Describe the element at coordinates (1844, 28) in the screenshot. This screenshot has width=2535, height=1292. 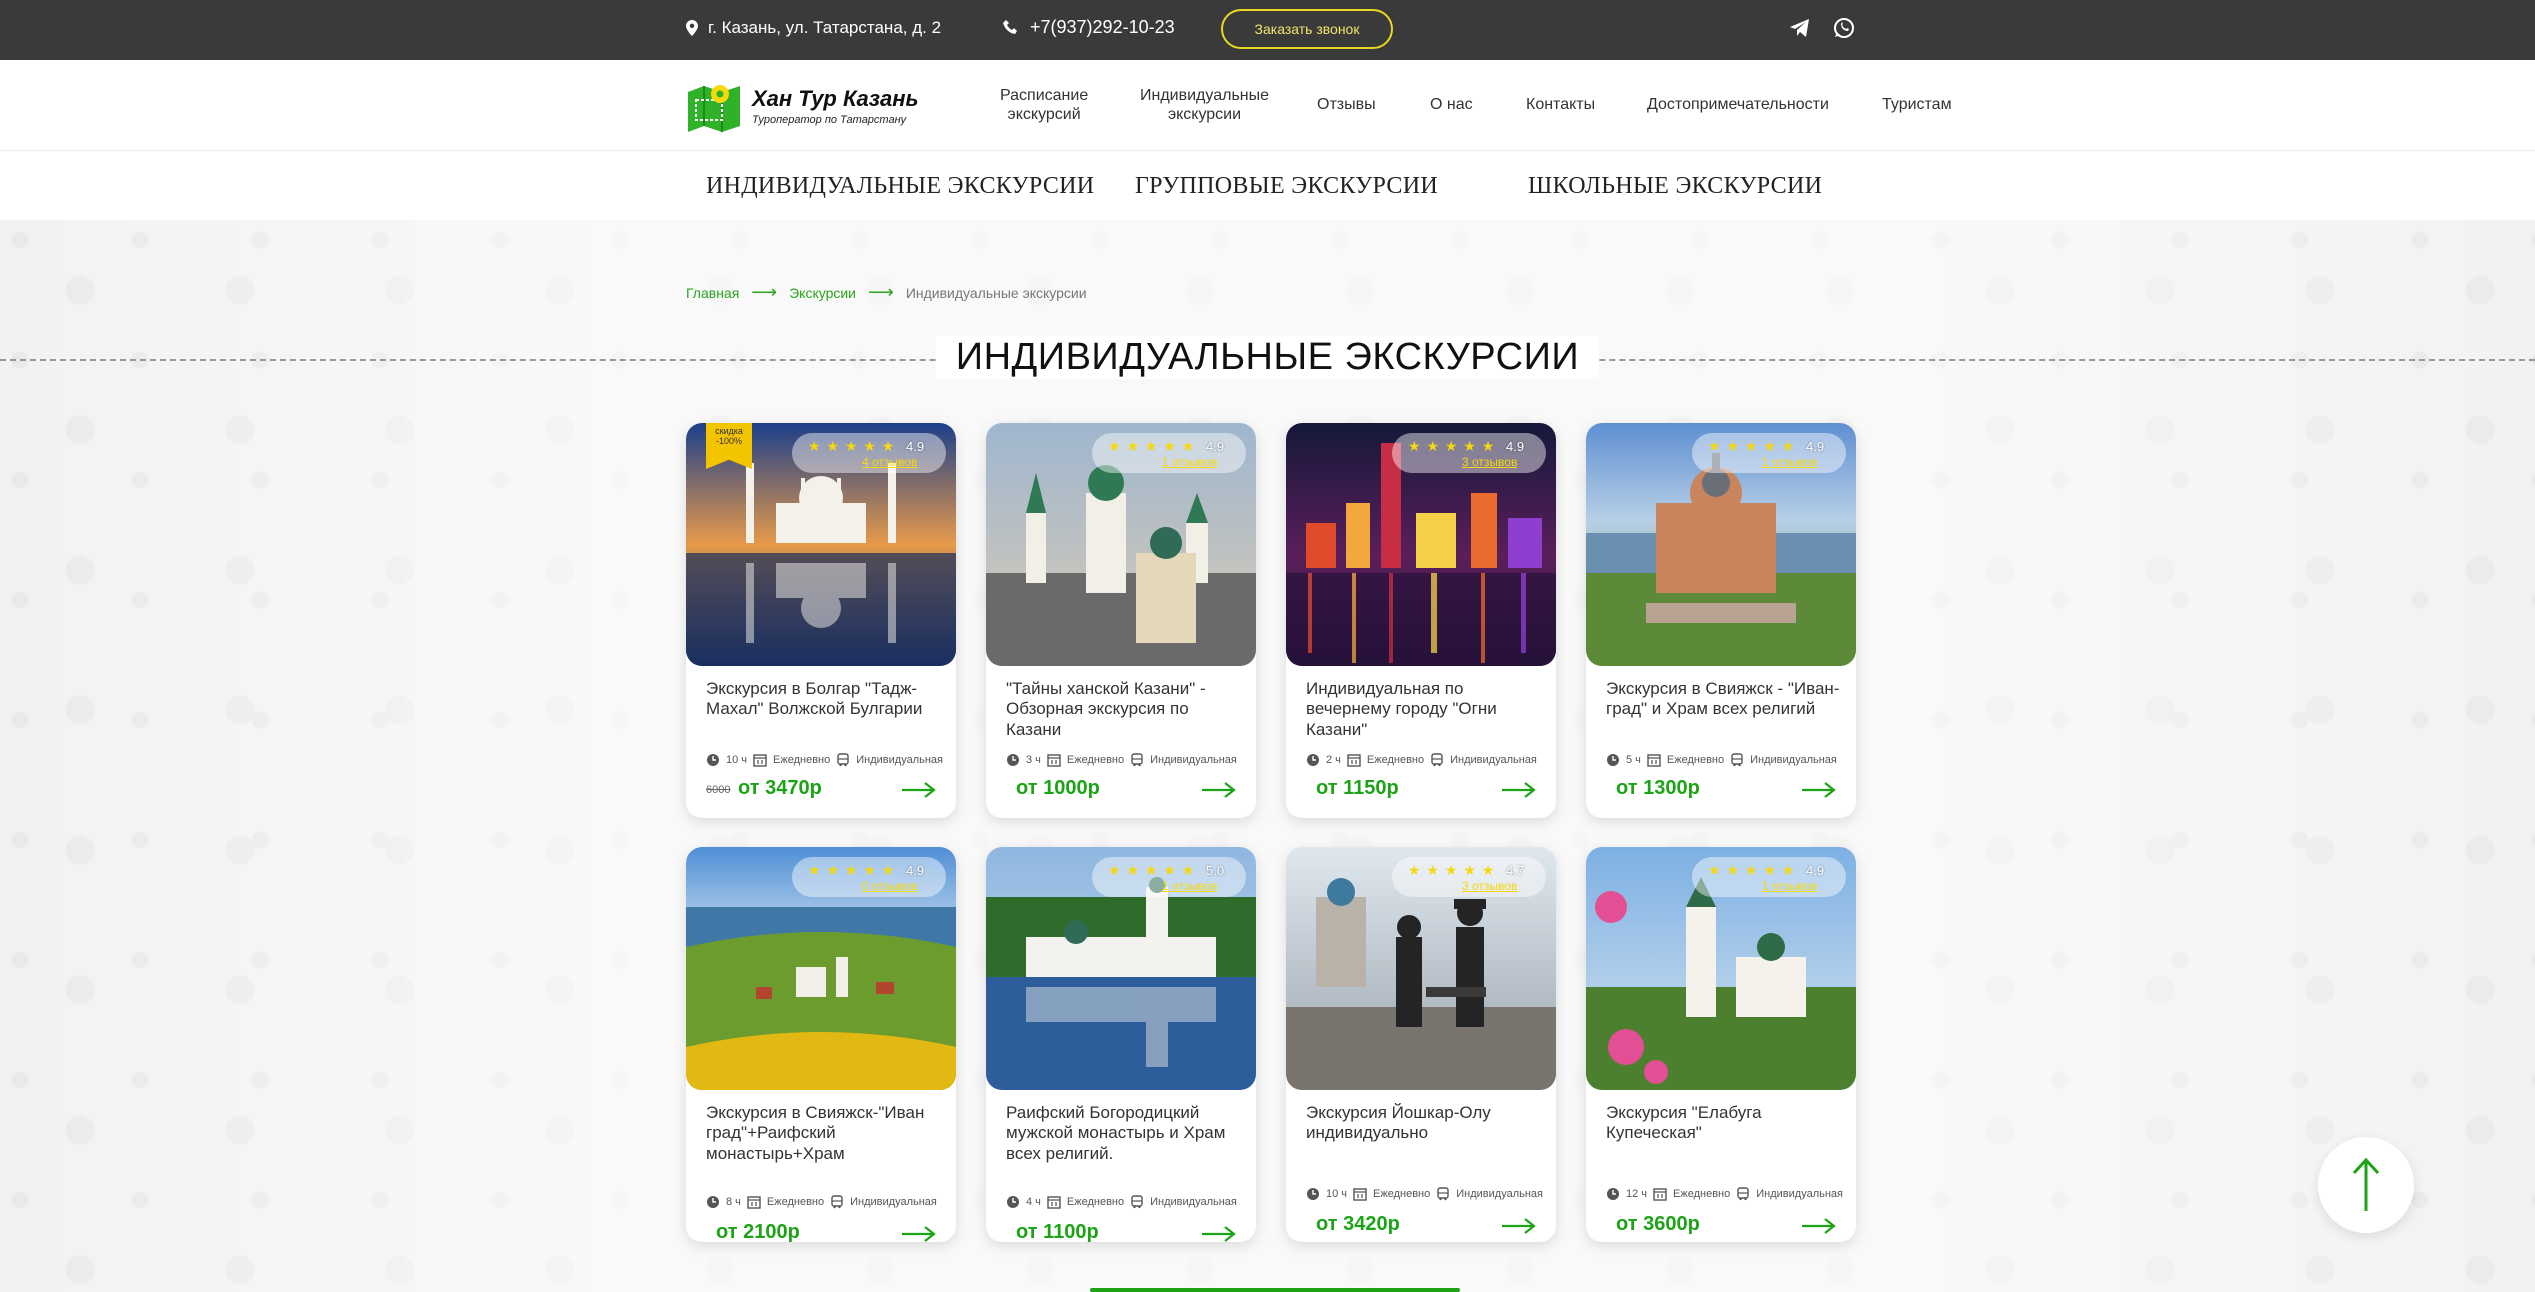
I see `whatsapp-icon` at that location.